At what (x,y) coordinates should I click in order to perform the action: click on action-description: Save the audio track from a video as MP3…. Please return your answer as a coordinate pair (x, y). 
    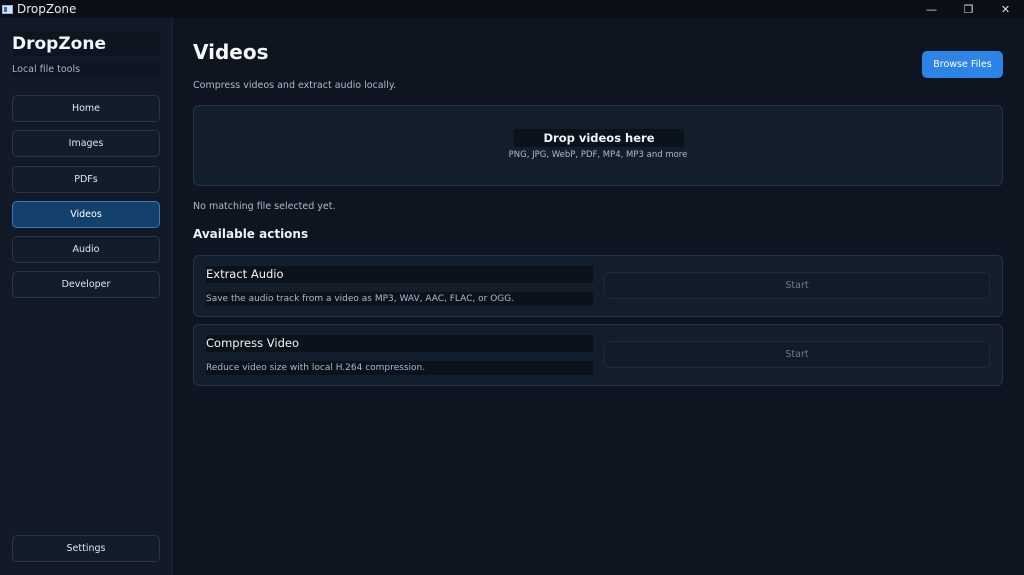
    Looking at the image, I should click on (399, 299).